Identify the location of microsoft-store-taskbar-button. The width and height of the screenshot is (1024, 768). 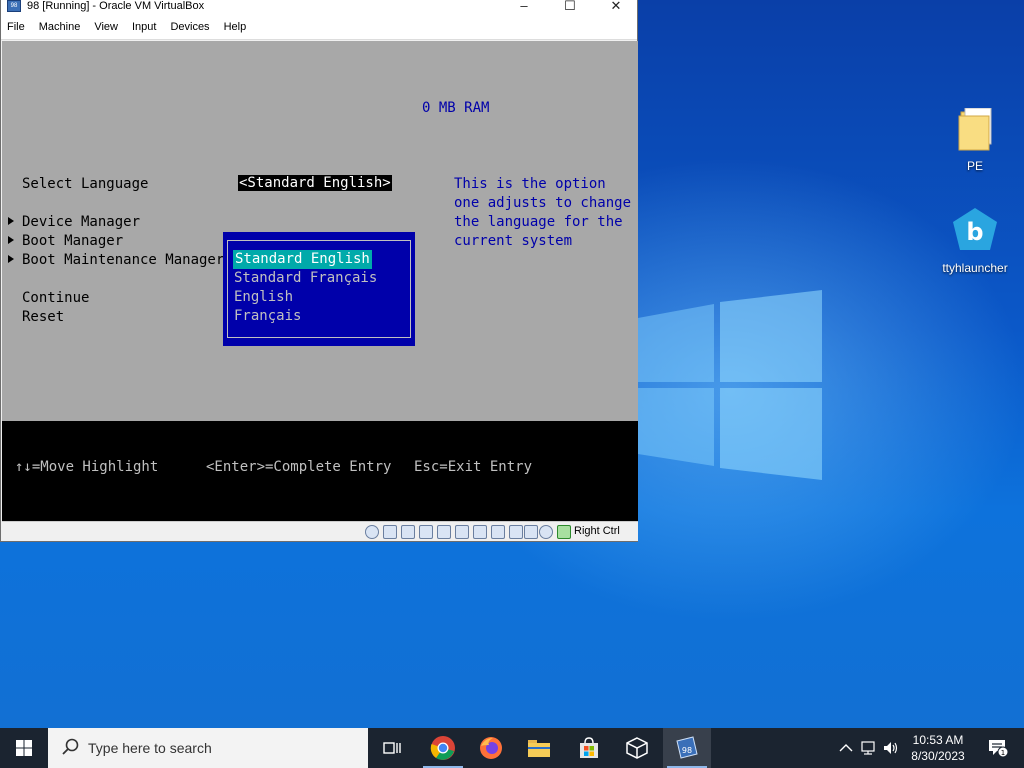
(589, 748).